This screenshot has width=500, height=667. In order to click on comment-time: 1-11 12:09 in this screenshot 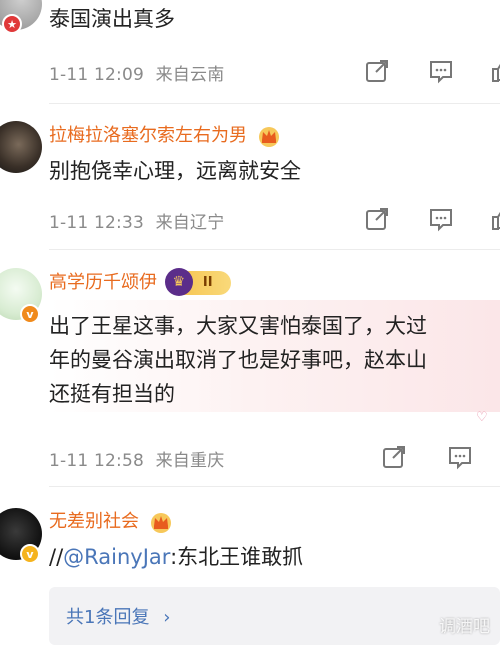, I will do `click(96, 75)`.